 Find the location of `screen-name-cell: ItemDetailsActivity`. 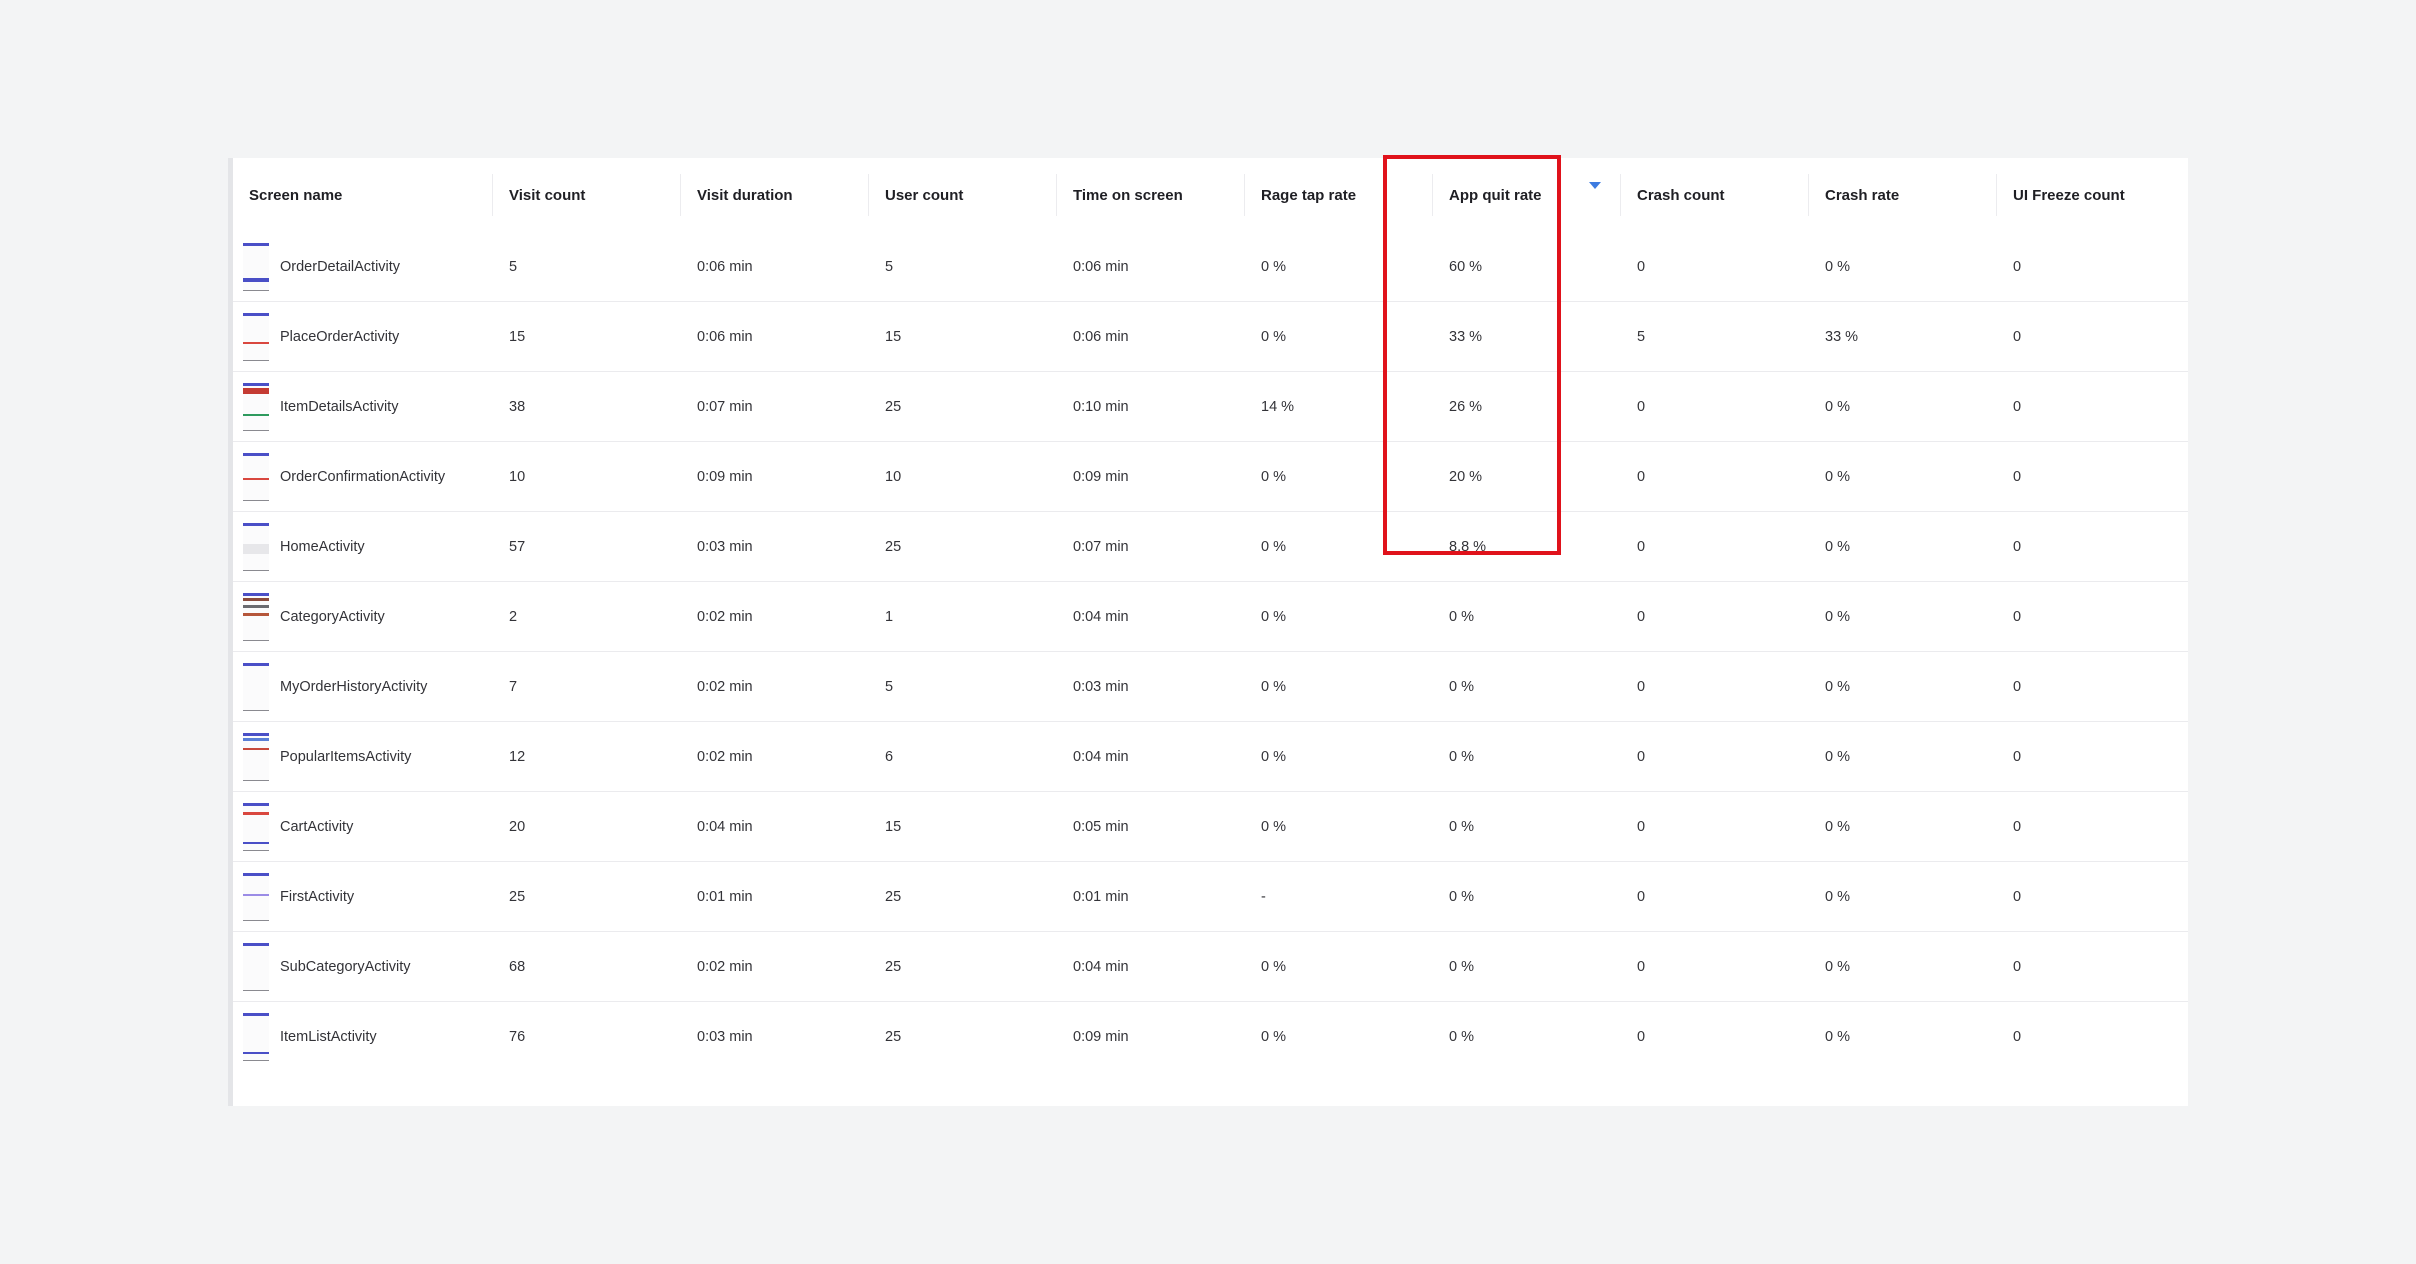

screen-name-cell: ItemDetailsActivity is located at coordinates (363, 406).